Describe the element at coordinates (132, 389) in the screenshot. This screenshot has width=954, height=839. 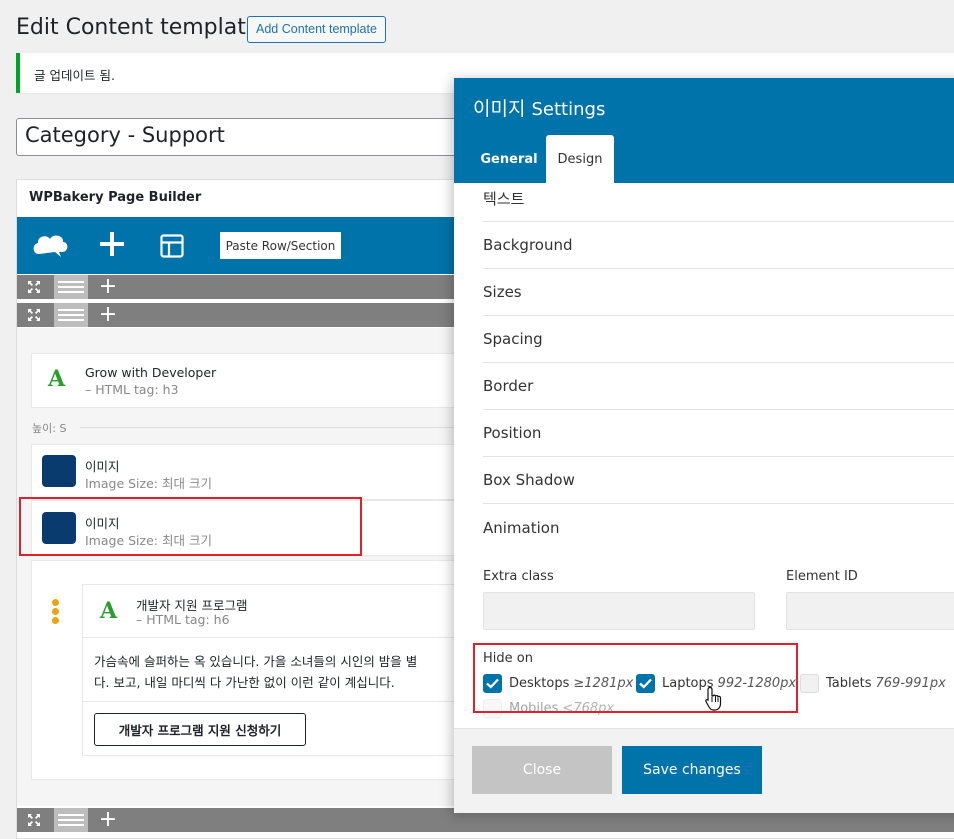
I see `element-subtitle: – HTML tag: h3` at that location.